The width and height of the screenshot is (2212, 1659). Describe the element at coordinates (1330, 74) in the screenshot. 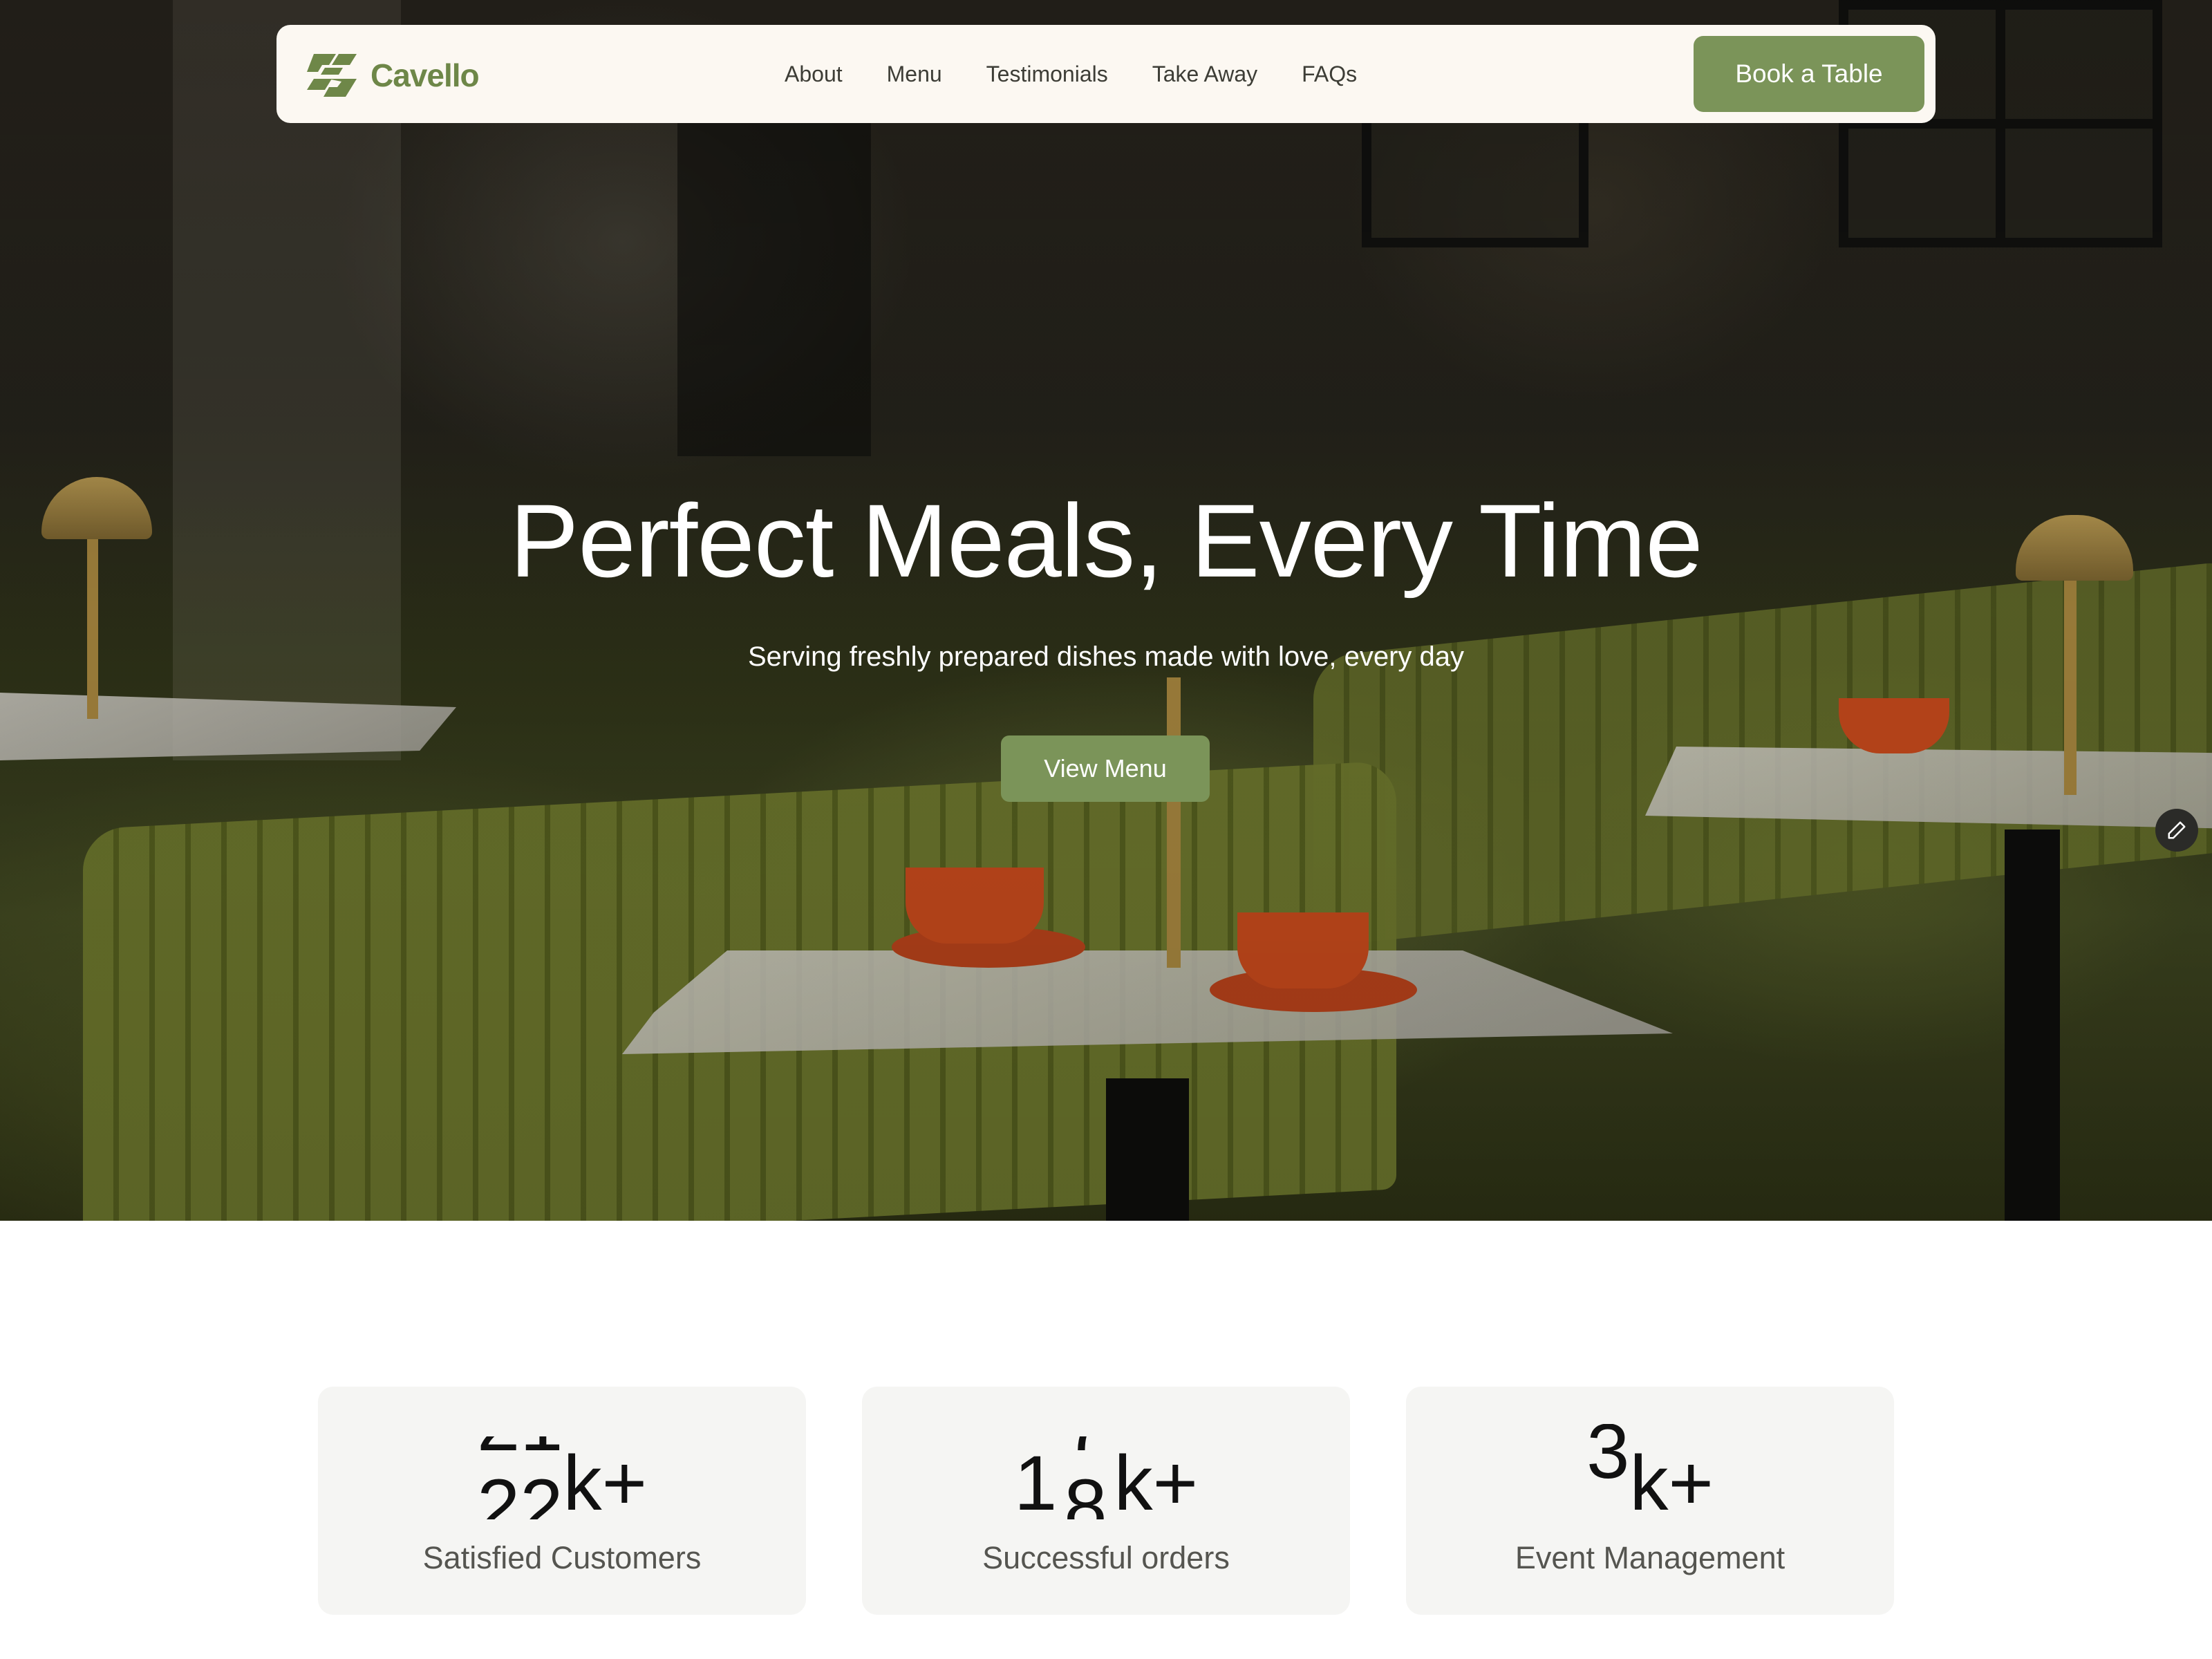

I see `nav-link-faqs: FAQs` at that location.